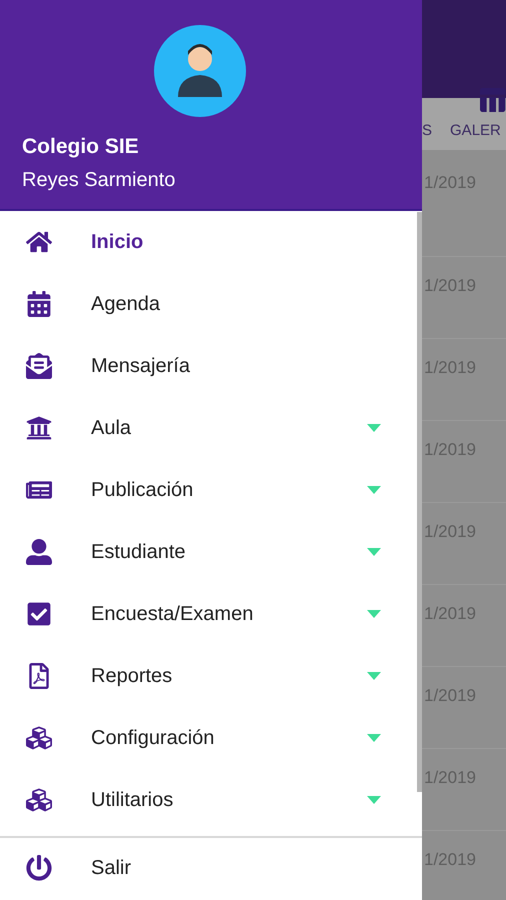 The width and height of the screenshot is (506, 900). Describe the element at coordinates (126, 304) in the screenshot. I see `menu-label: Agenda` at that location.